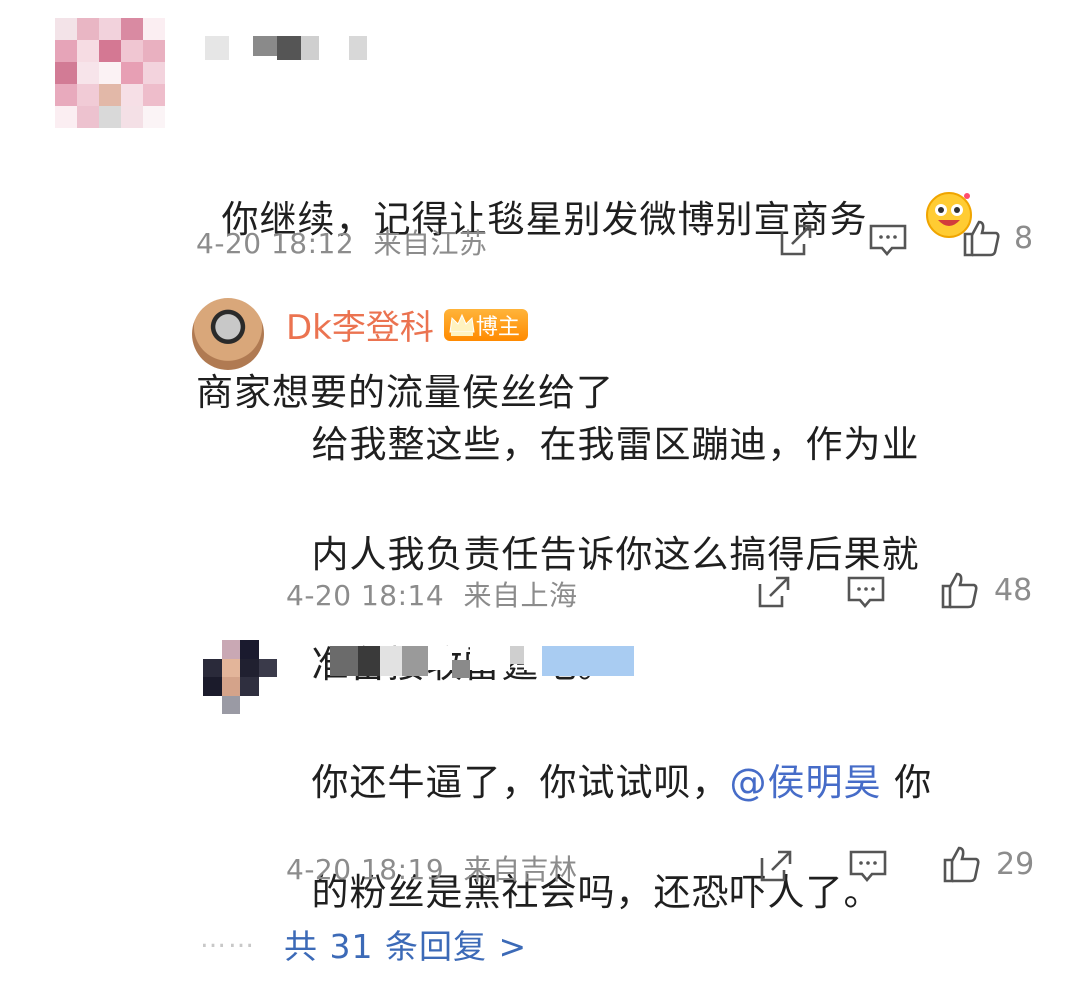 Image resolution: width=1080 pixels, height=986 pixels. I want to click on reply-timestamp: 4-20 18:14, so click(365, 595).